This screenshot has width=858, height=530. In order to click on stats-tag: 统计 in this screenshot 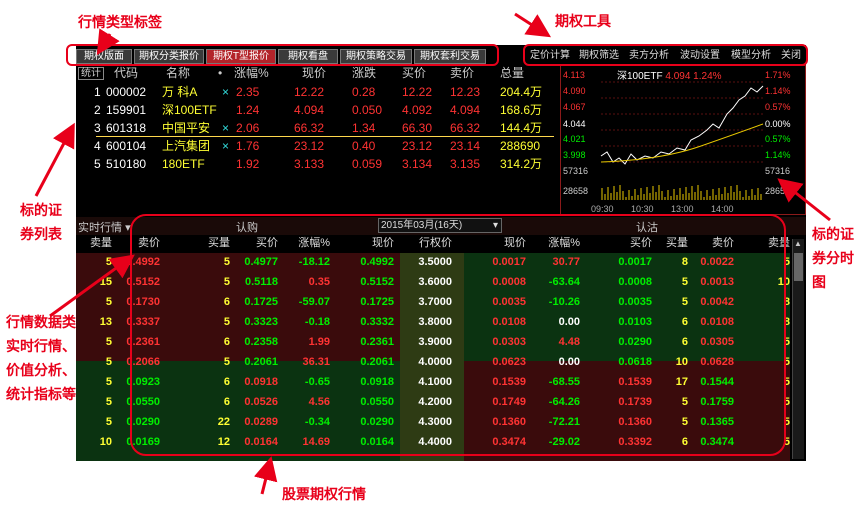, I will do `click(91, 73)`.